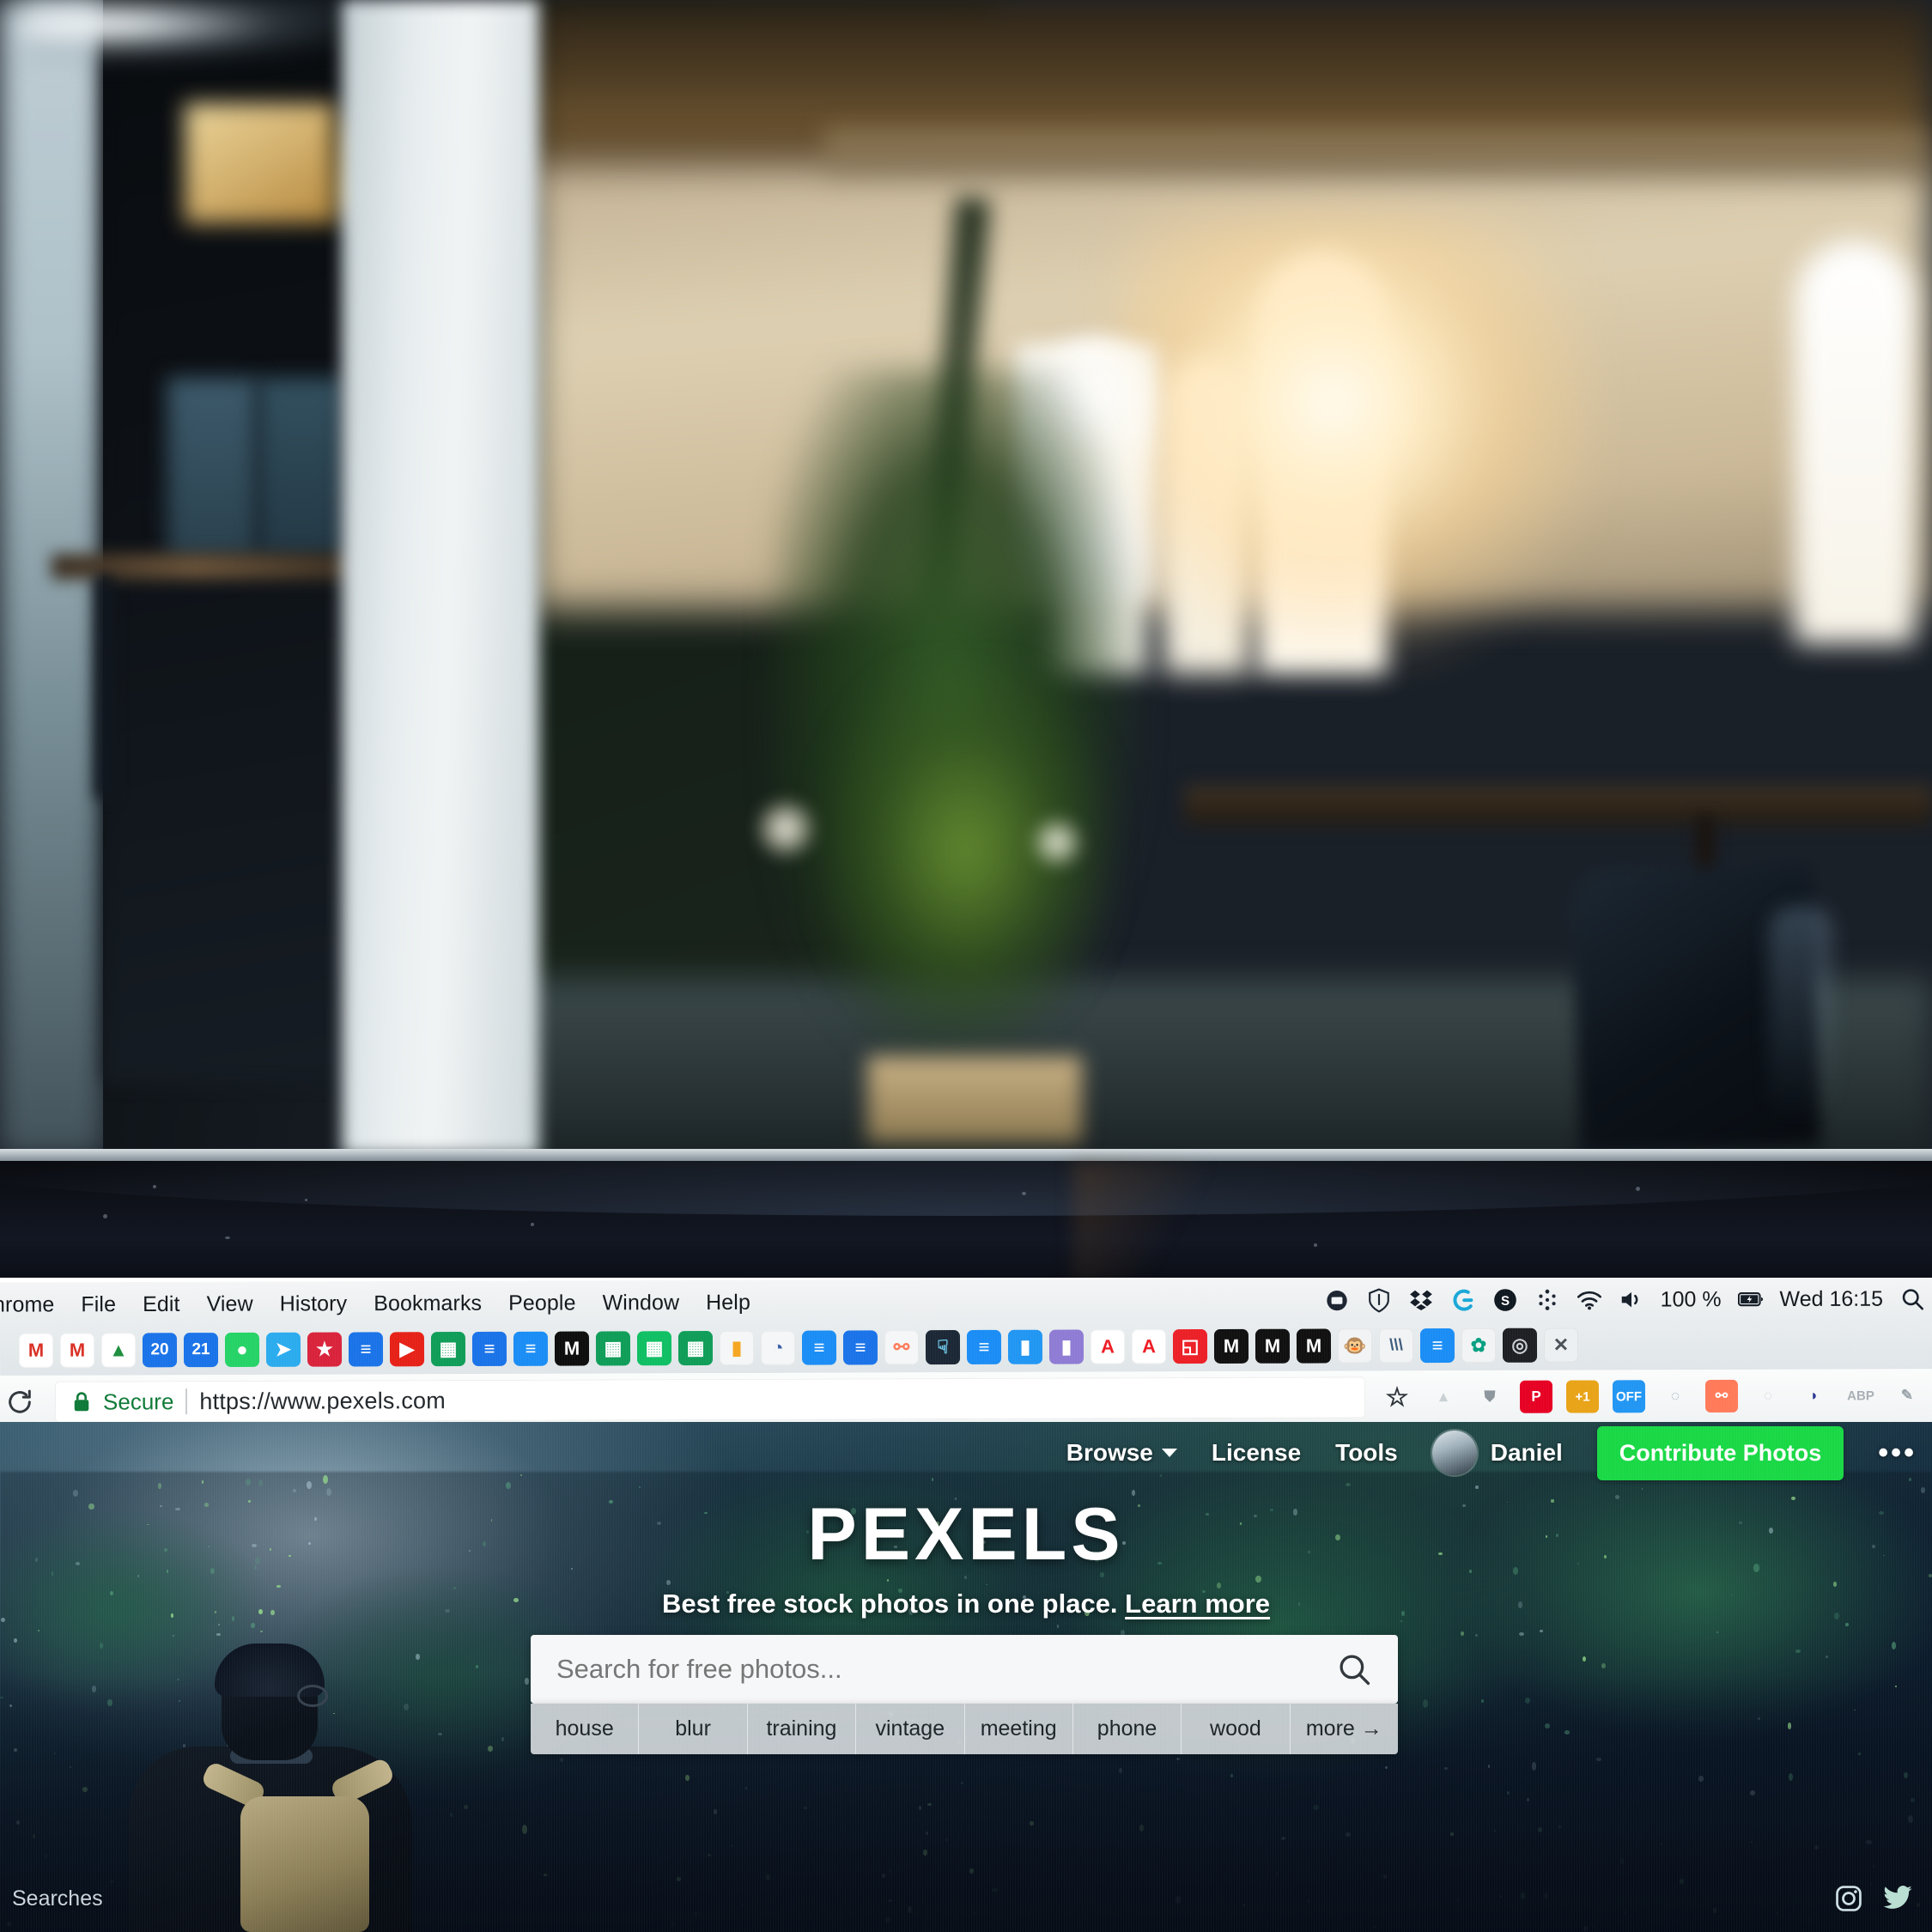  What do you see at coordinates (1768, 1396) in the screenshot?
I see `ghost-extension: ◌` at bounding box center [1768, 1396].